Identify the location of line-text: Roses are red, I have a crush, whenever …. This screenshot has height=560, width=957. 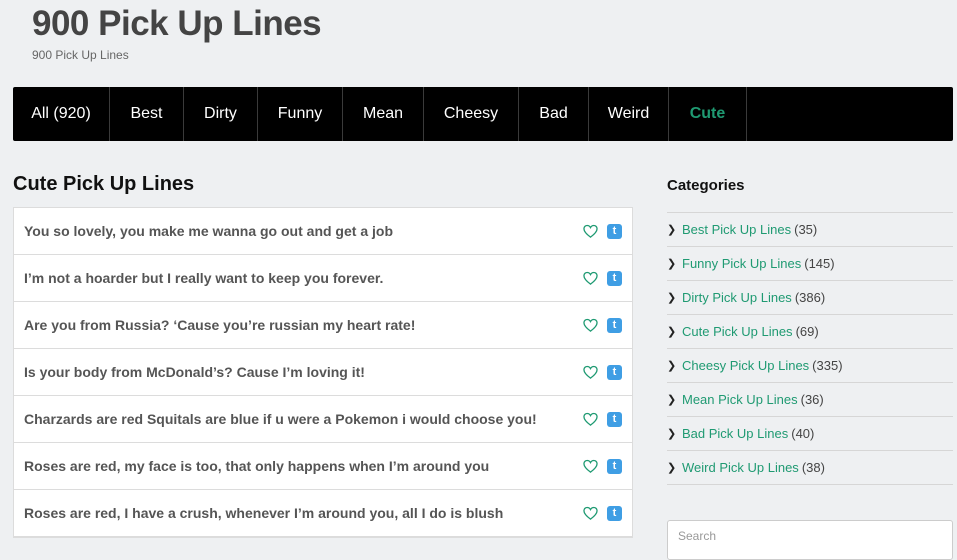
(263, 513).